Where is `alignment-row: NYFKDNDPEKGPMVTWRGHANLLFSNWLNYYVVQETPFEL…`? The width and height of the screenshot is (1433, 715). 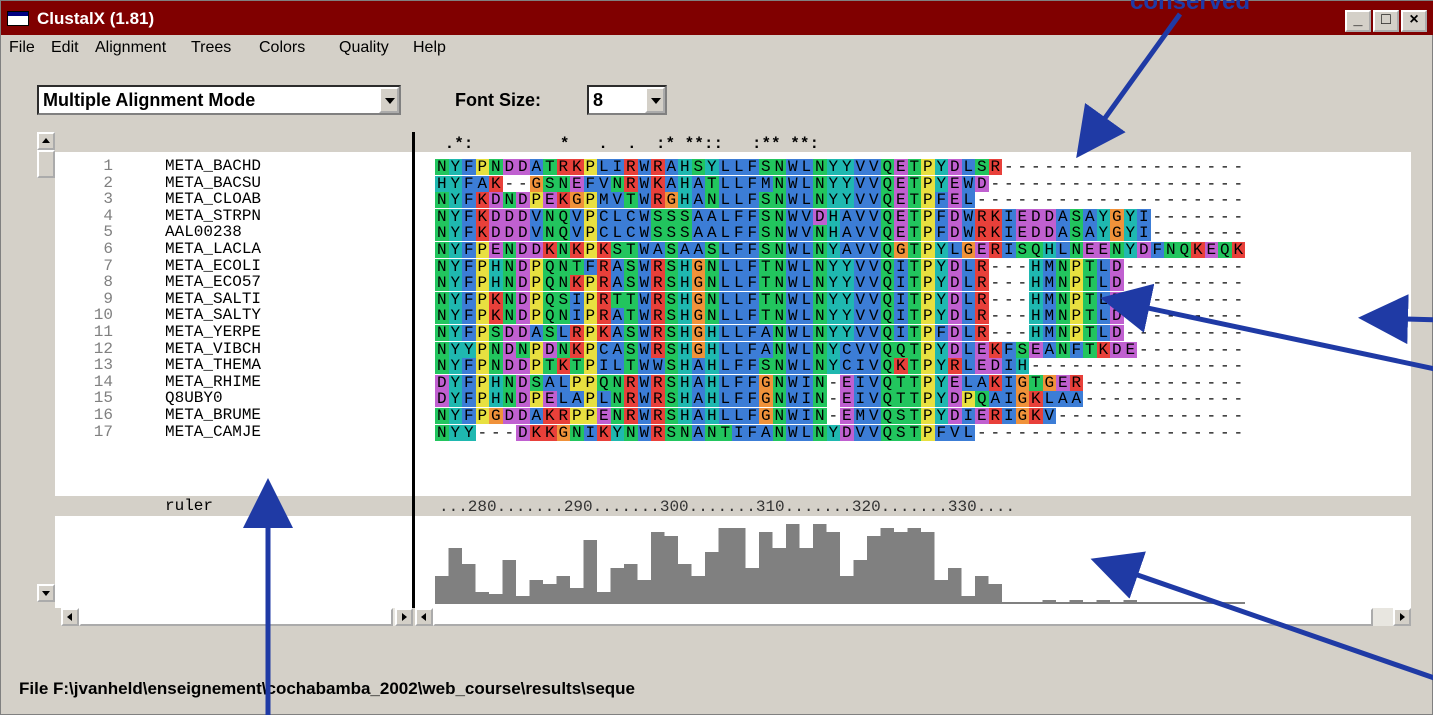 alignment-row: NYFKDNDPEKGPMVTWRGHANLLFSNWLNYYVVQETPFEL… is located at coordinates (840, 200).